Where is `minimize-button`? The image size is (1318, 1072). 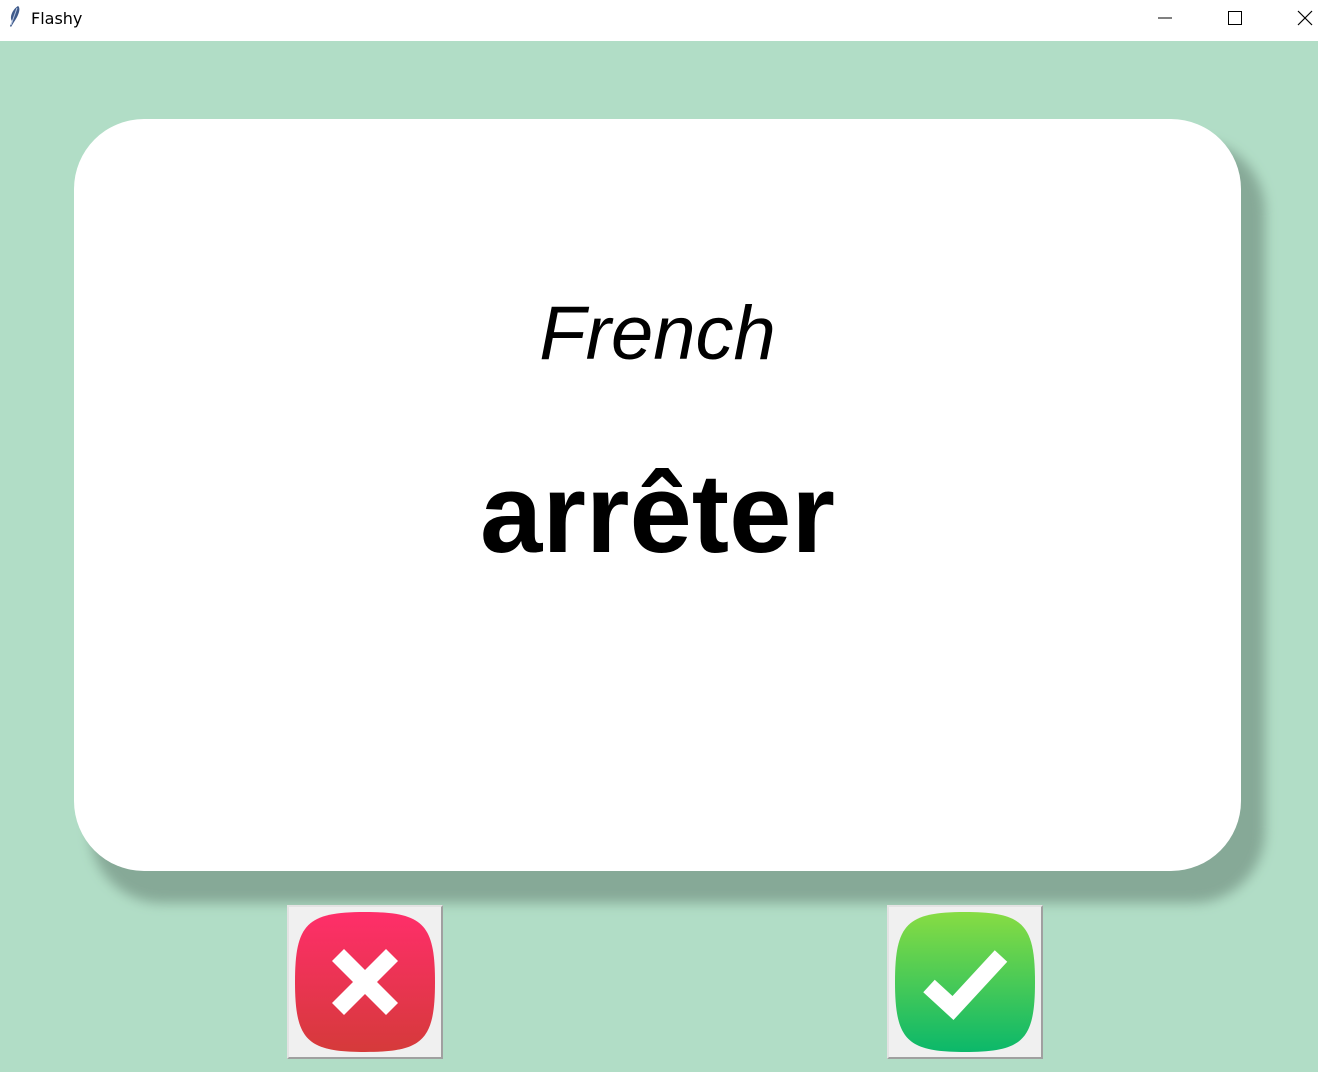 minimize-button is located at coordinates (1165, 18).